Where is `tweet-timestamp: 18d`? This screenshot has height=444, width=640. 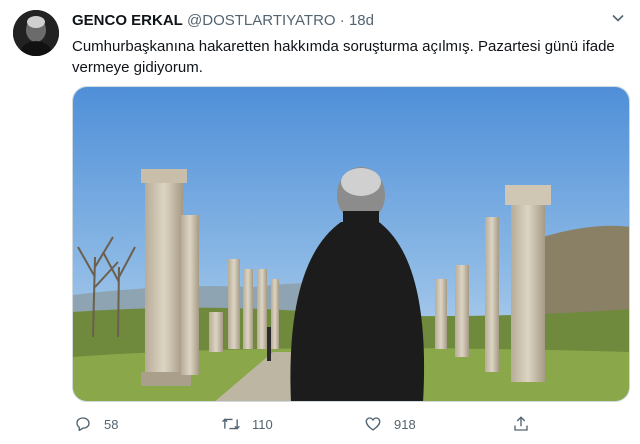 tweet-timestamp: 18d is located at coordinates (361, 20).